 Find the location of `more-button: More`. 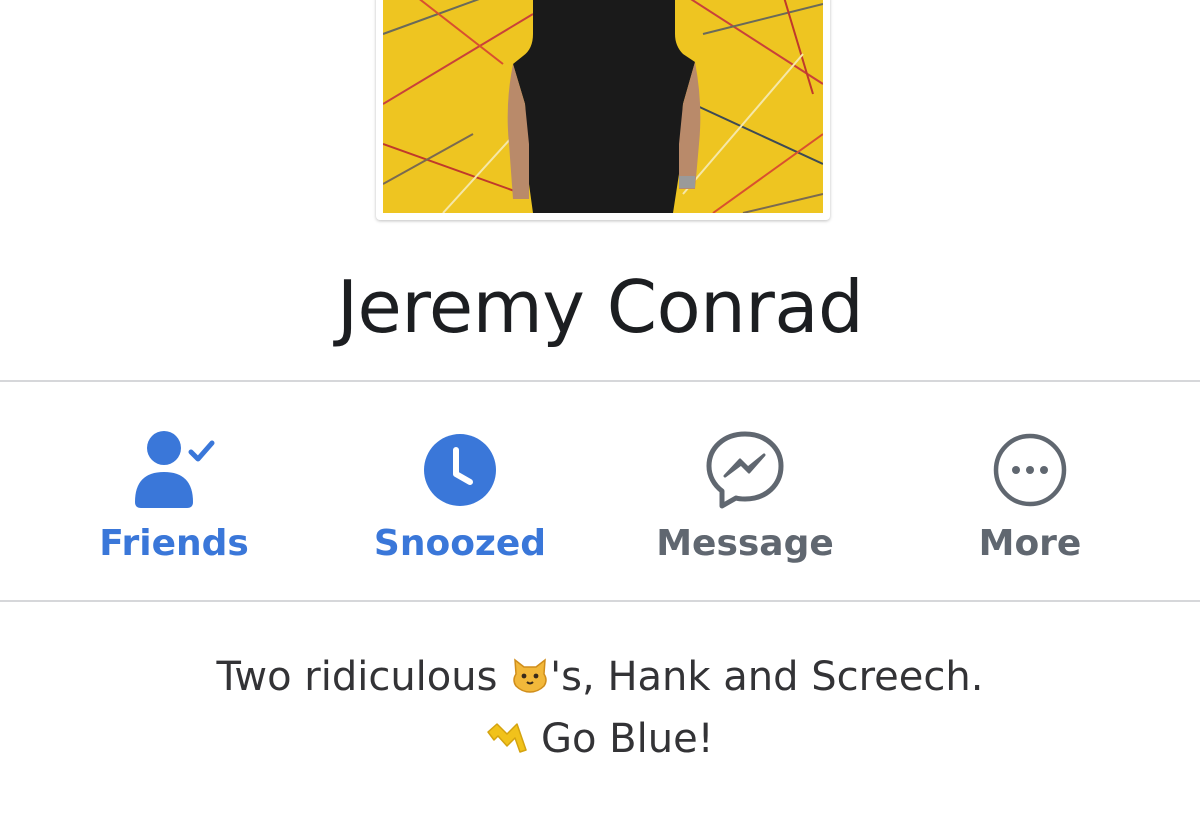

more-button: More is located at coordinates (1030, 491).